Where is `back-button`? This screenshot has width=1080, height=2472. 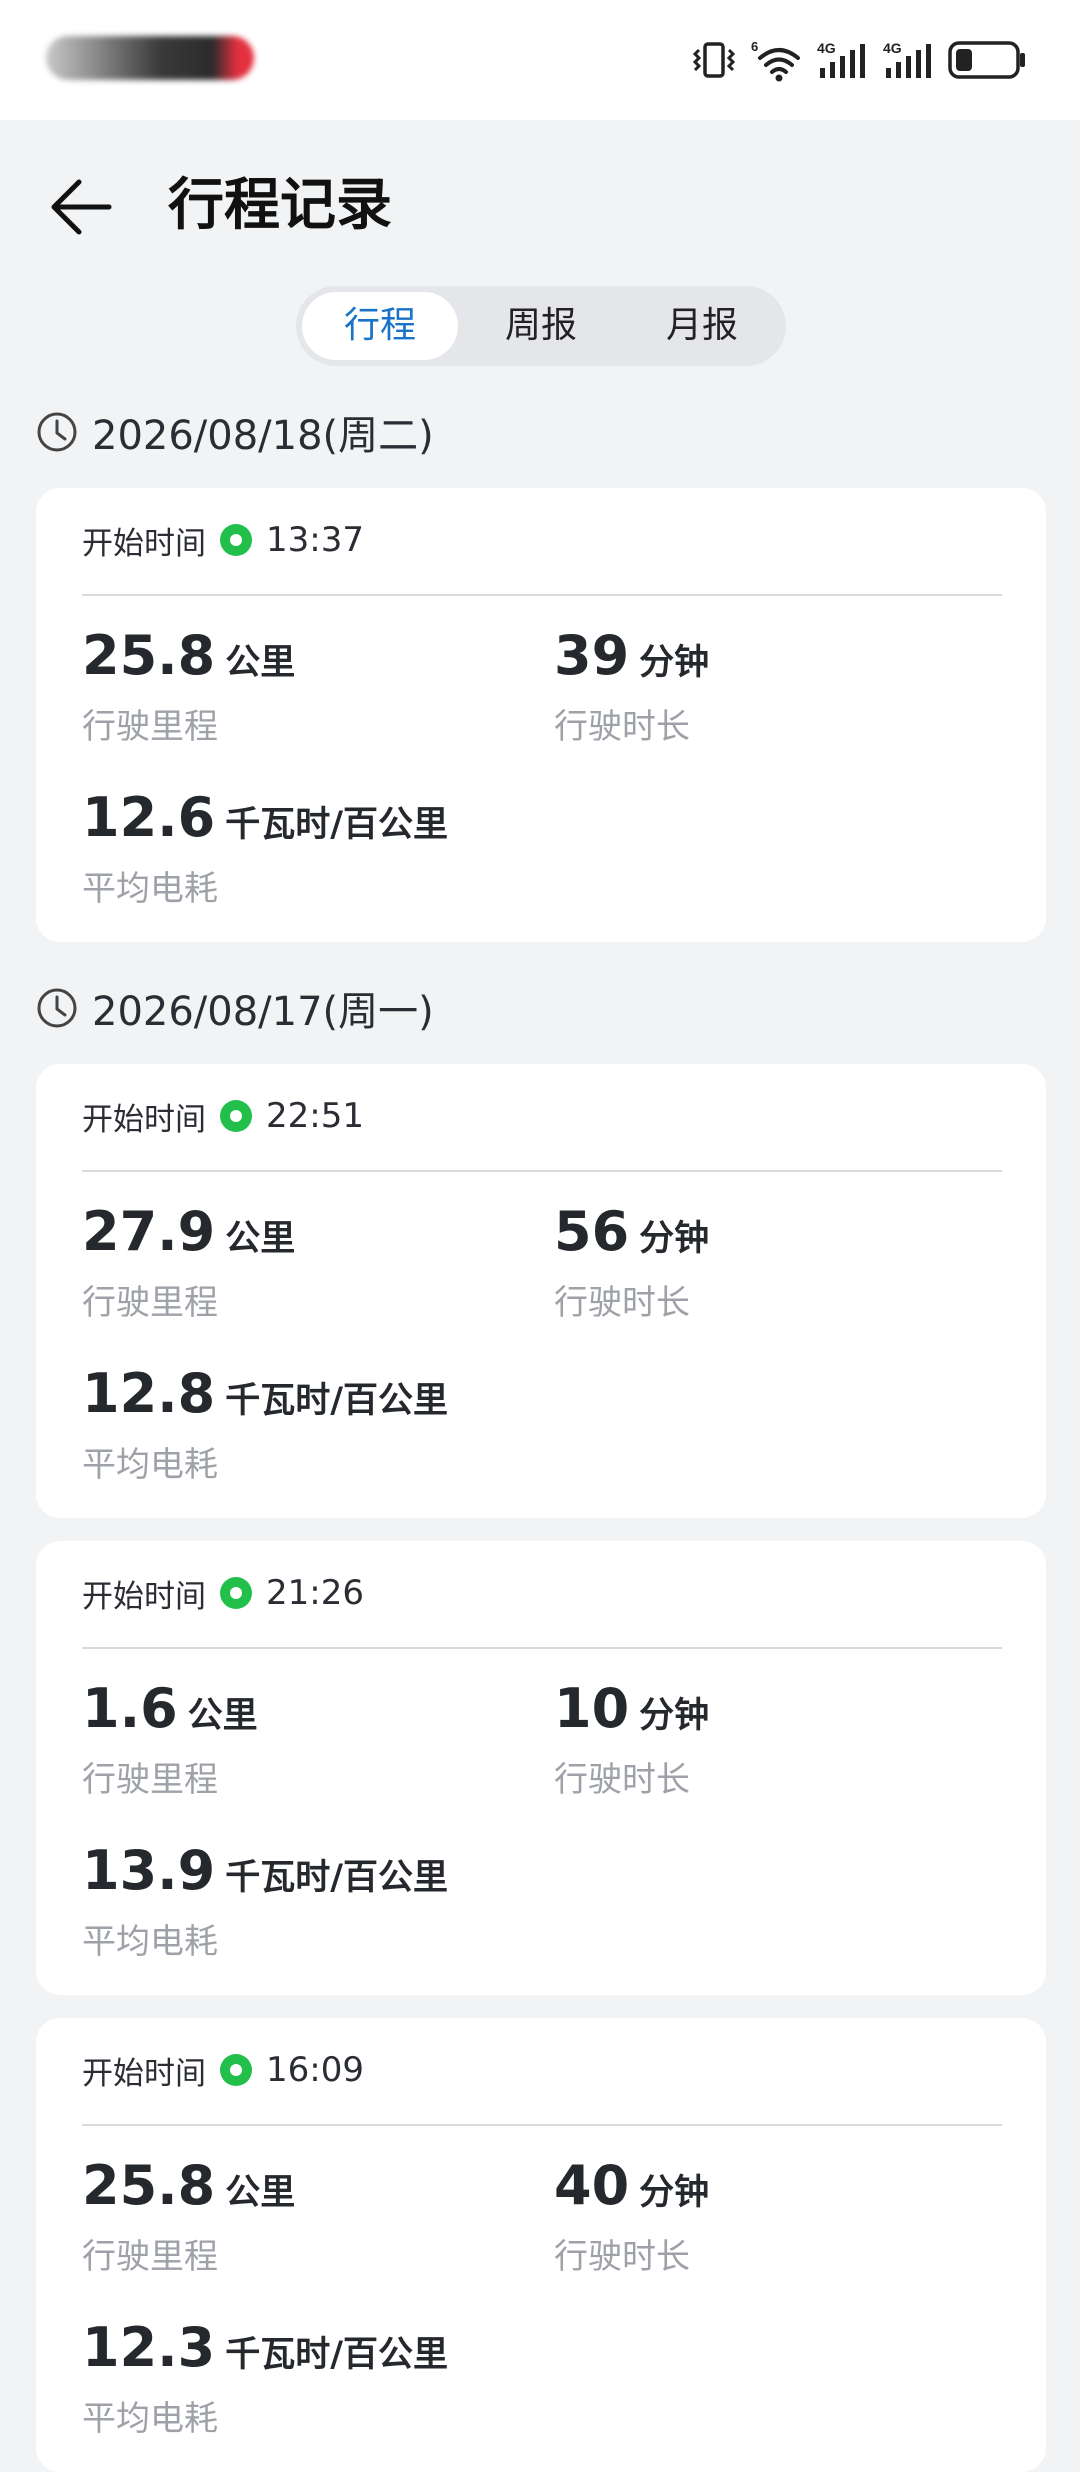
back-button is located at coordinates (81, 207).